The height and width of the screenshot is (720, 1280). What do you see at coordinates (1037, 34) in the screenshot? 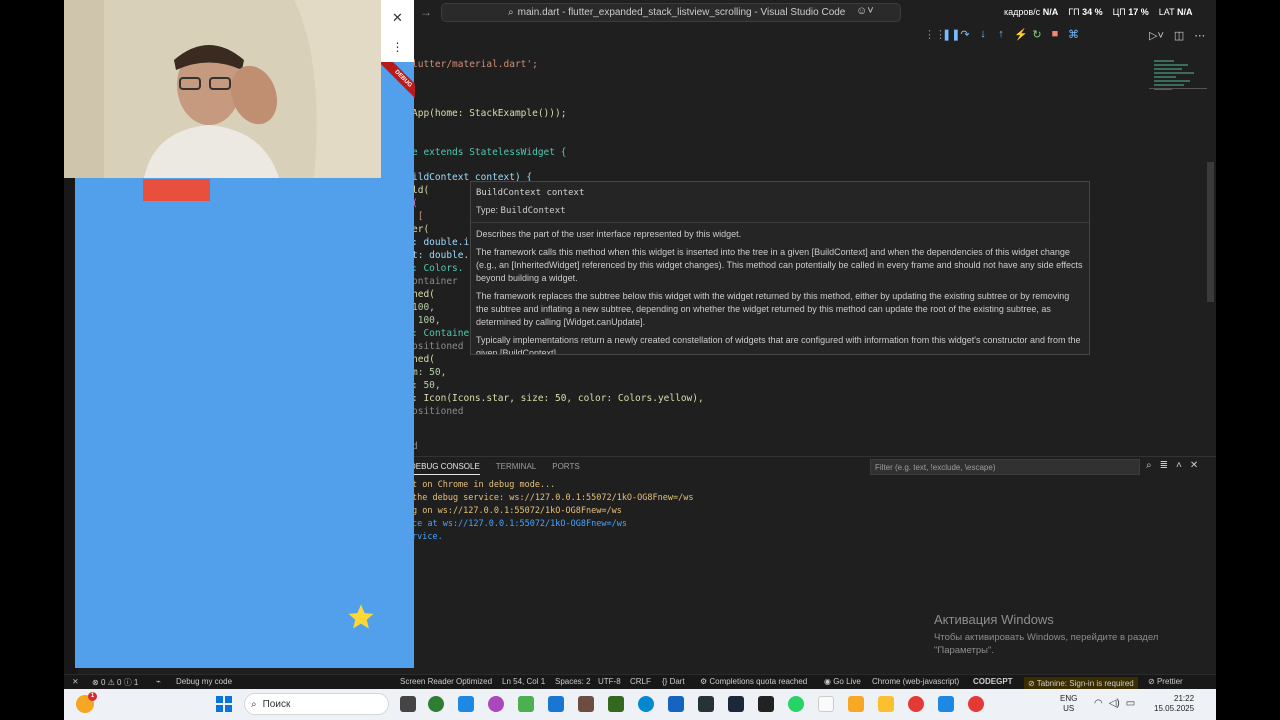
I see `restart-icon: ↻` at bounding box center [1037, 34].